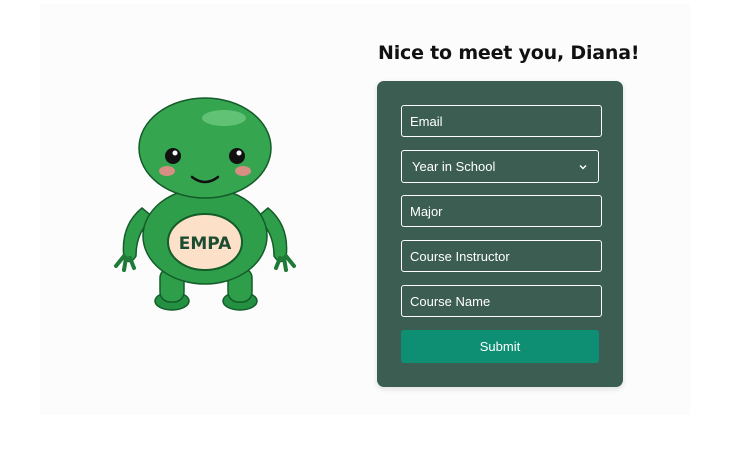 This screenshot has width=732, height=449. I want to click on email-input, so click(501, 121).